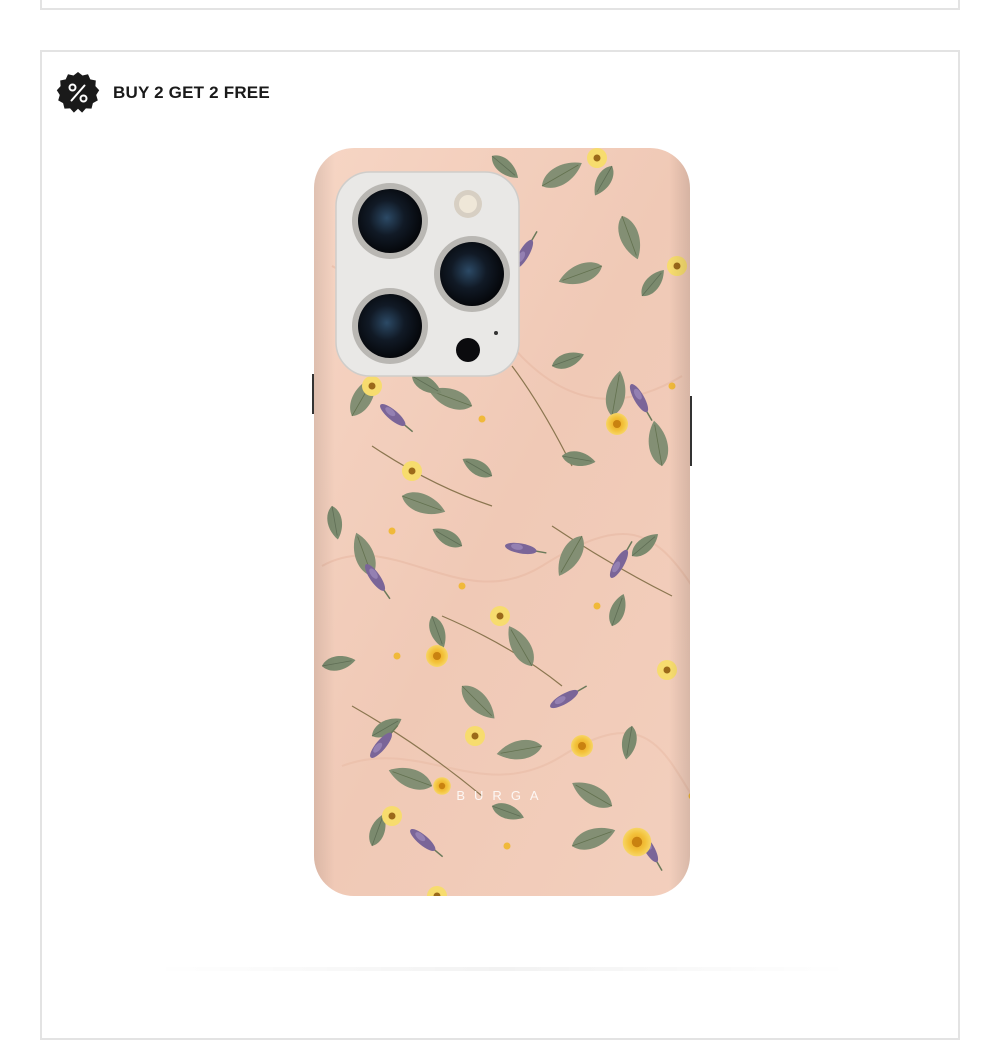  Describe the element at coordinates (78, 92) in the screenshot. I see `percent-badge-icon` at that location.